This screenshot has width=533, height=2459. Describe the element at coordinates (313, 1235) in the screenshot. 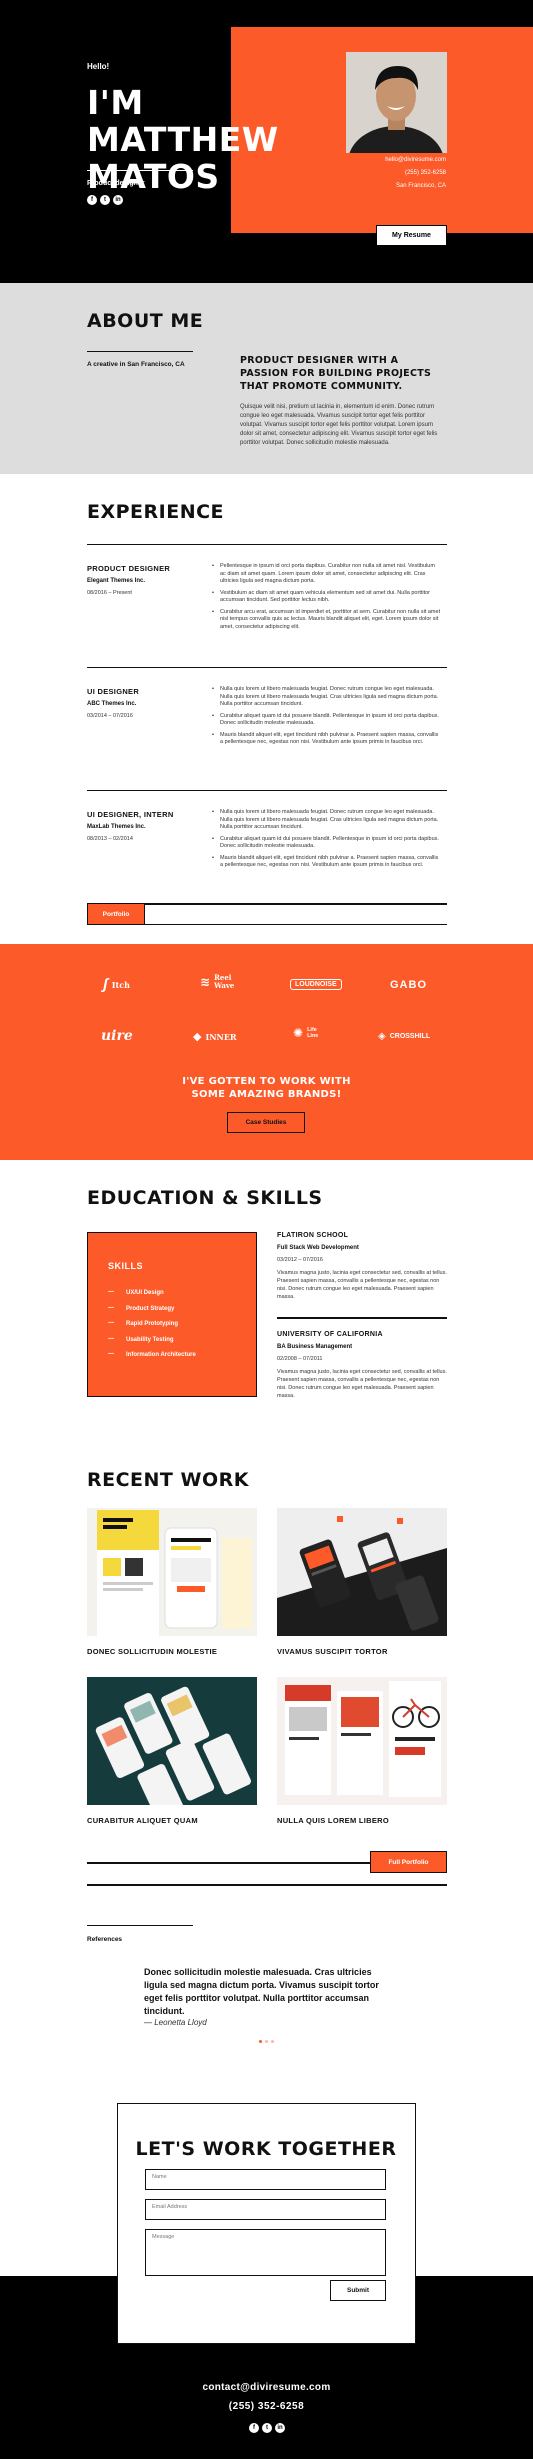

I see `school-name: FLATIRON SCHOOL` at that location.